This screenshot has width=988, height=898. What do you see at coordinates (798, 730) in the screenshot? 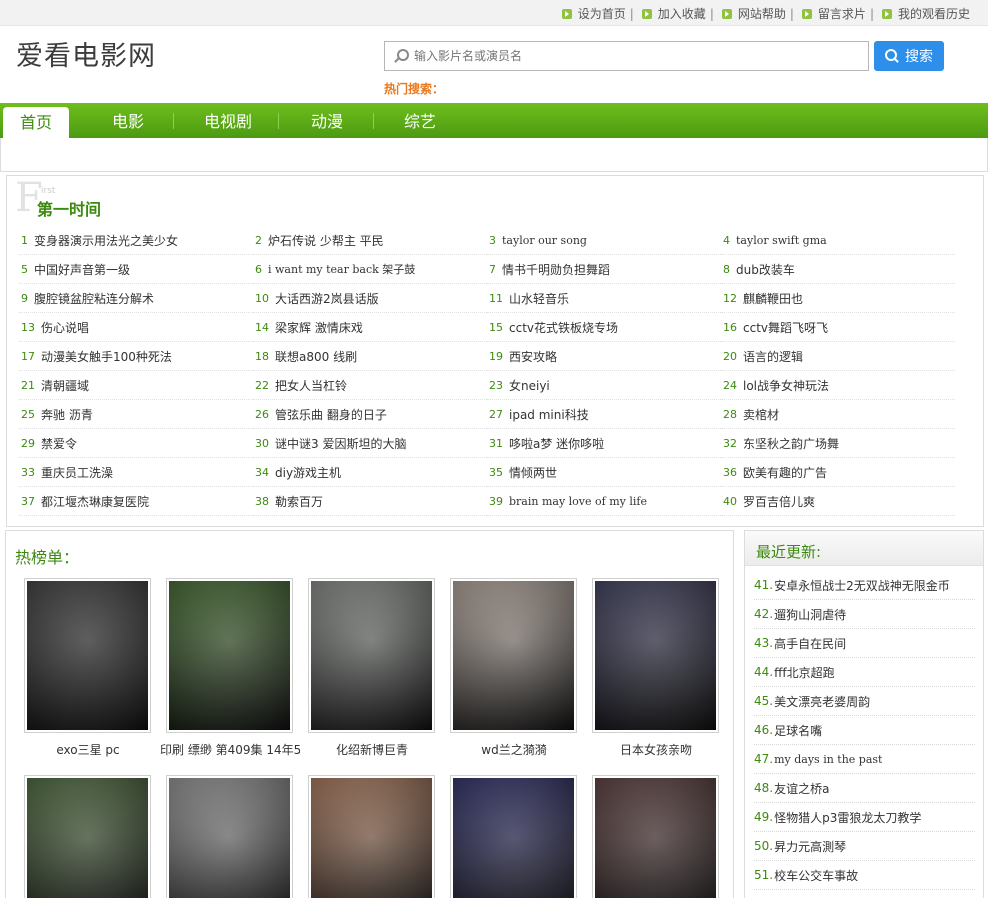
I see `latest-item-title: 足球名嘴` at bounding box center [798, 730].